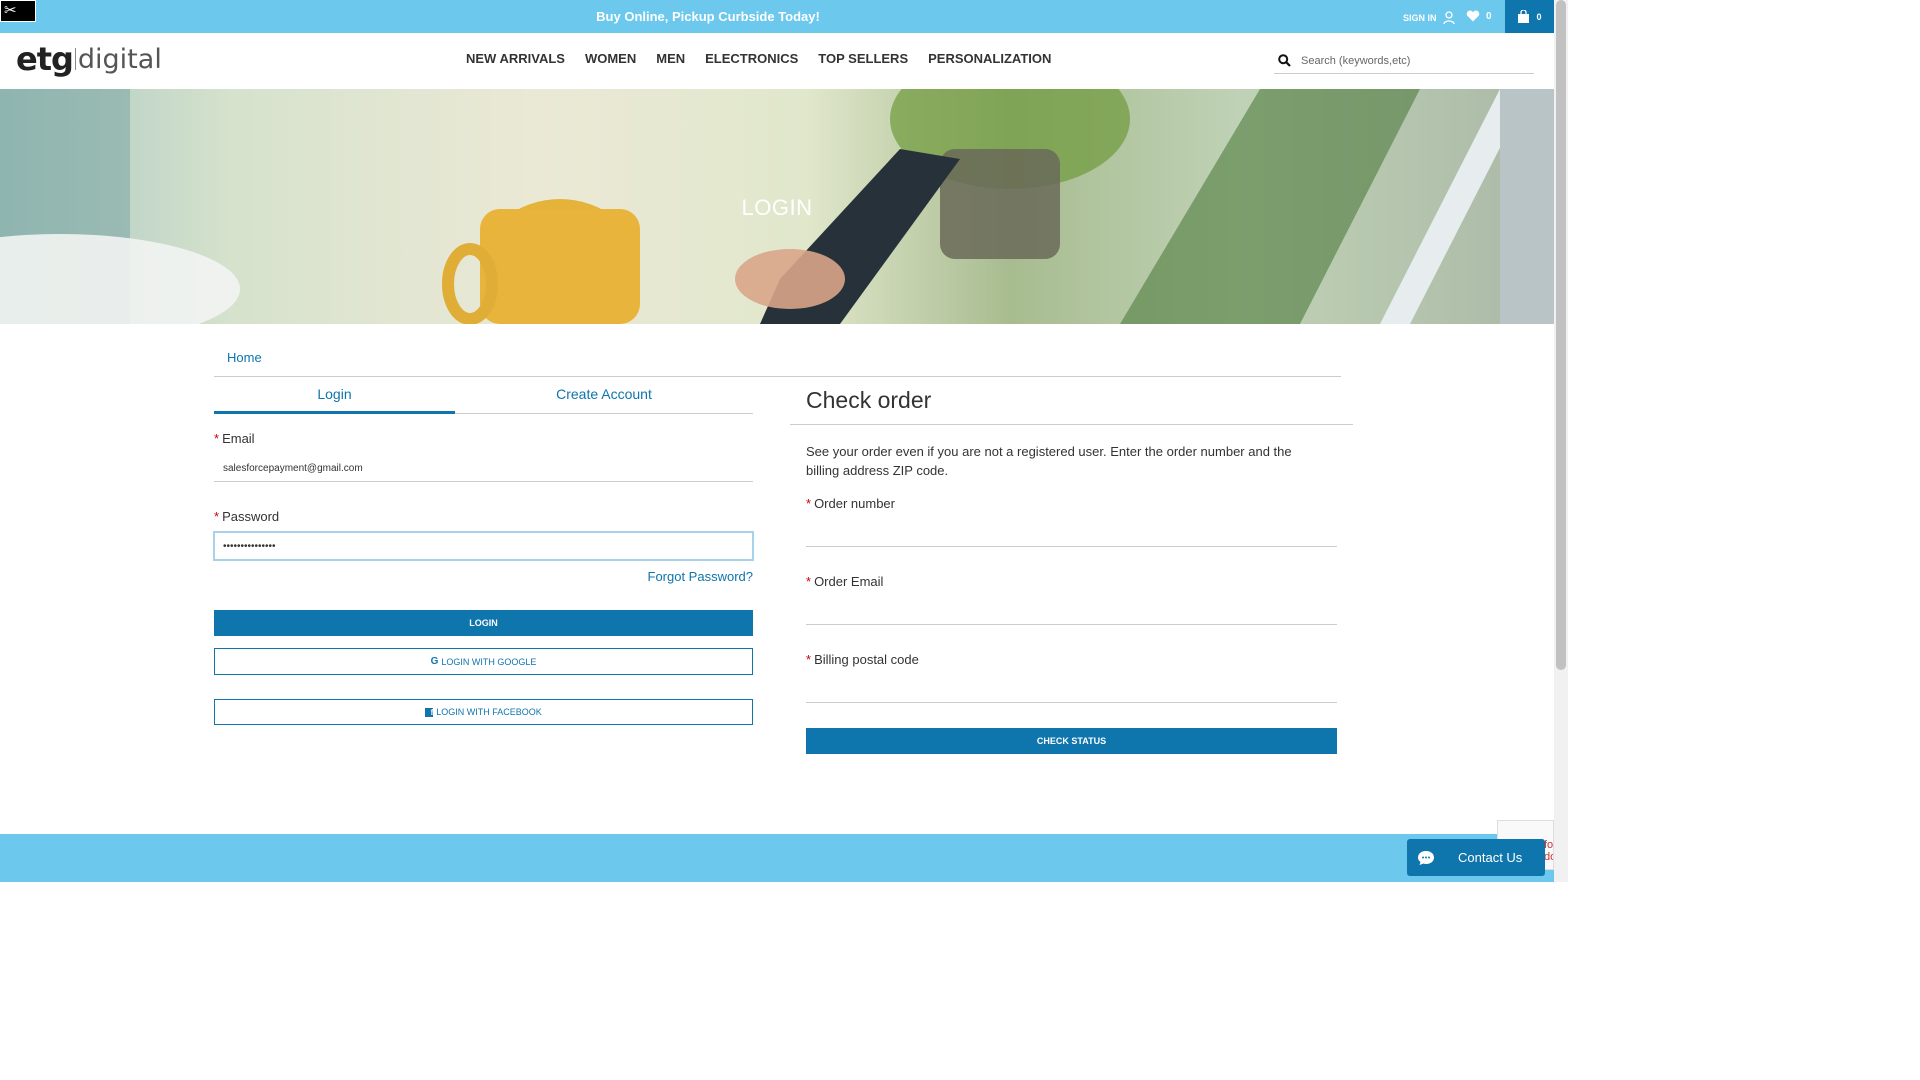 The width and height of the screenshot is (1920, 1080). I want to click on nav-women: WOMEN, so click(610, 58).